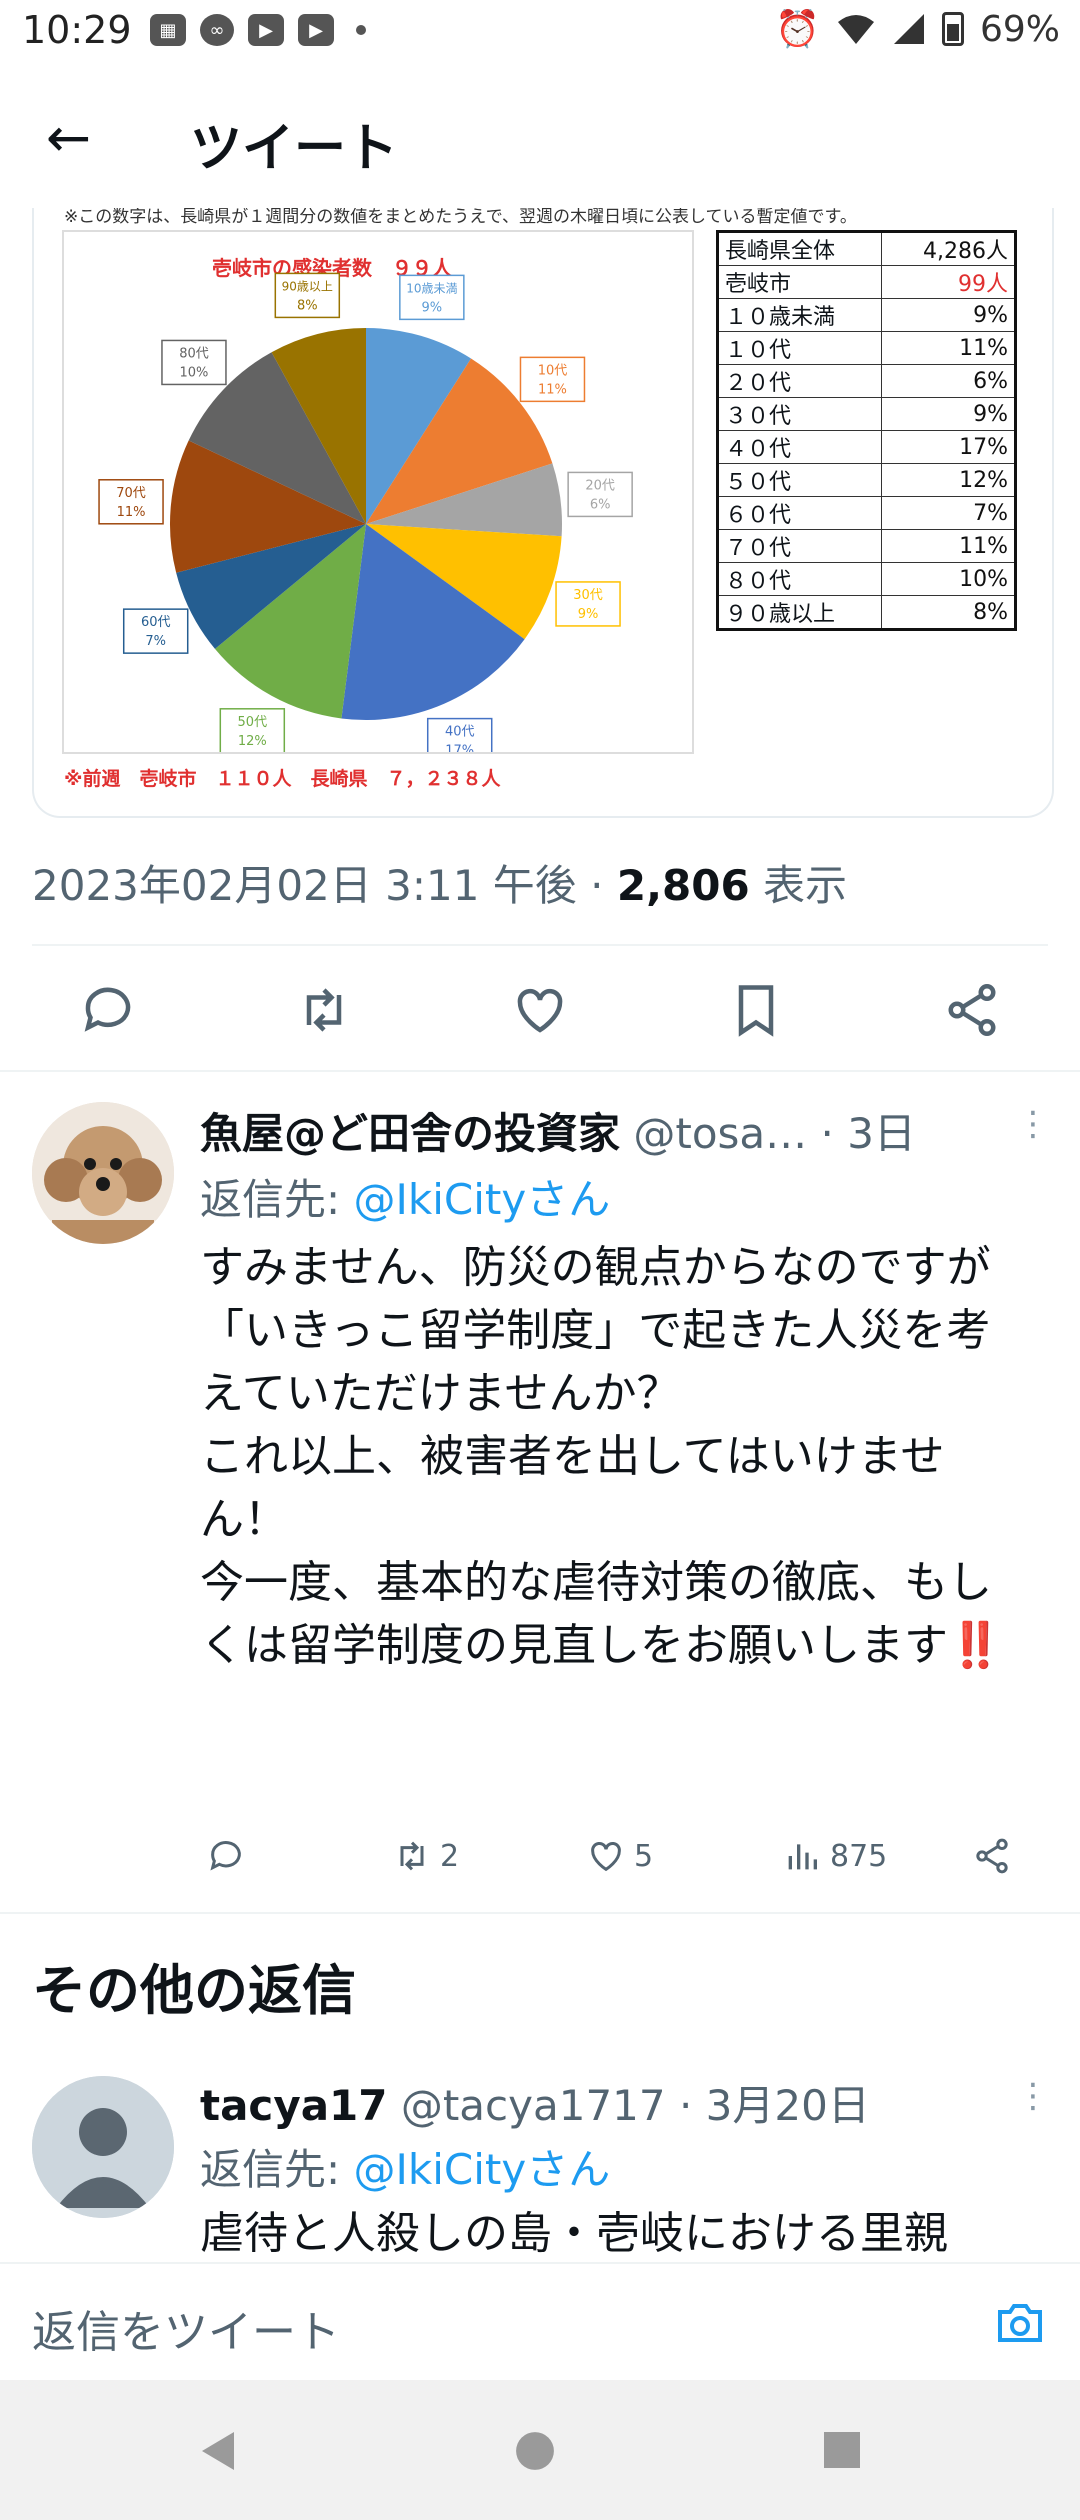  What do you see at coordinates (552, 389) in the screenshot?
I see `svg-text: 11%` at bounding box center [552, 389].